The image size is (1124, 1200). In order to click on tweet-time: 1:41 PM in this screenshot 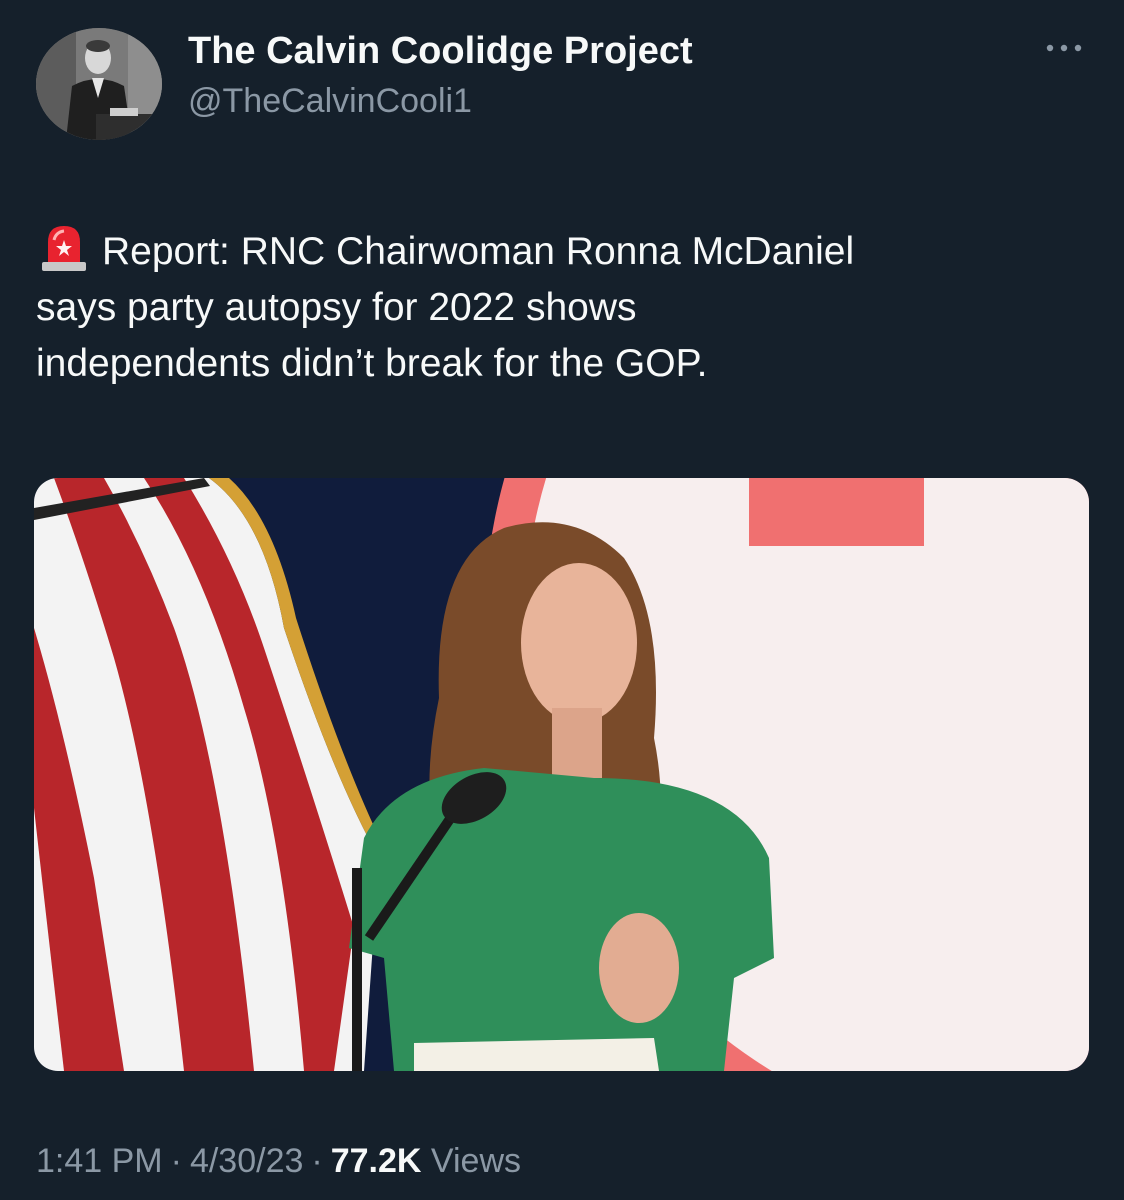, I will do `click(99, 1161)`.